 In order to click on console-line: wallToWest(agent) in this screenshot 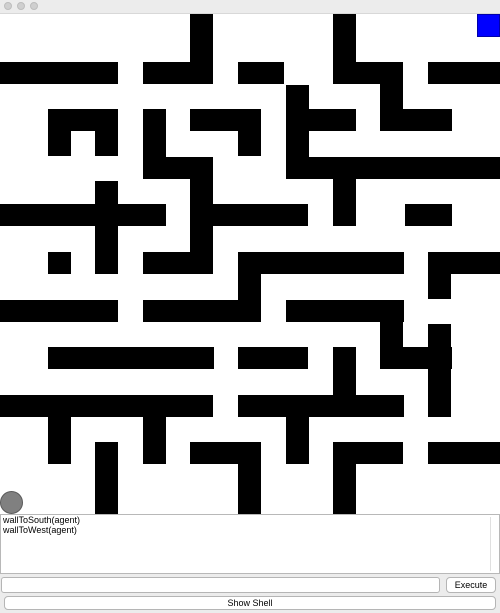, I will do `click(40, 530)`.